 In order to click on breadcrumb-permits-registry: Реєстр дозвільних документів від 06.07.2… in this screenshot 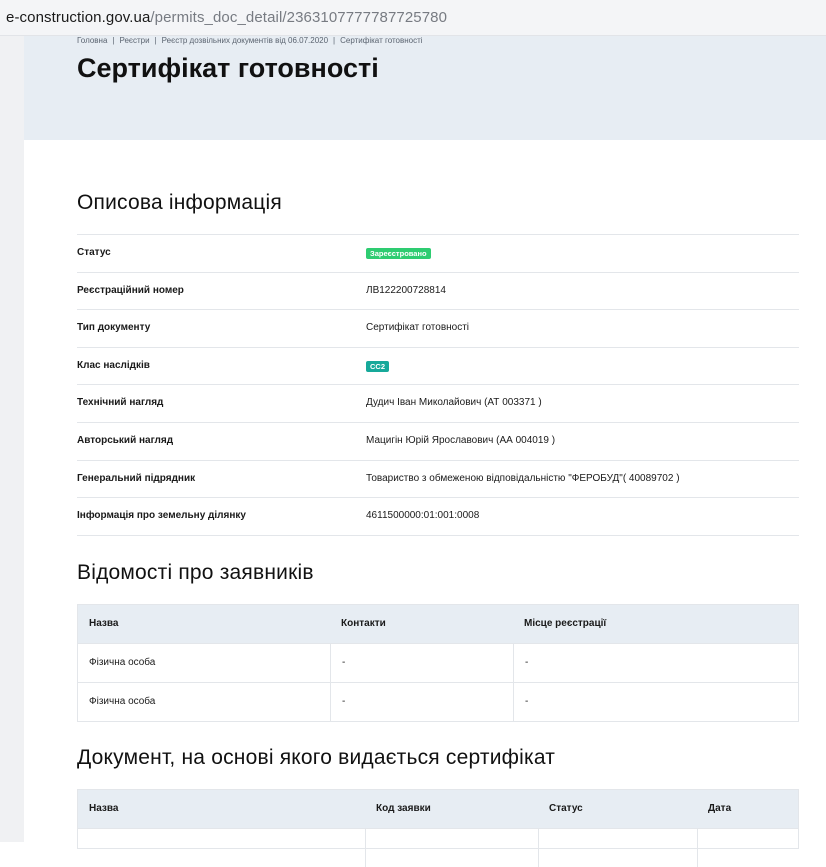, I will do `click(245, 40)`.